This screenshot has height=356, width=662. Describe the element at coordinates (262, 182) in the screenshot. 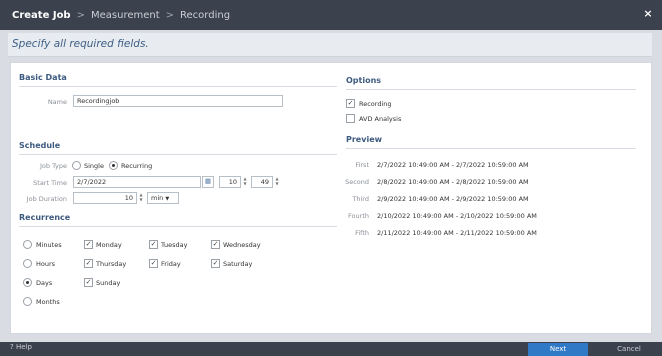

I see `start-minute-input: 49` at that location.